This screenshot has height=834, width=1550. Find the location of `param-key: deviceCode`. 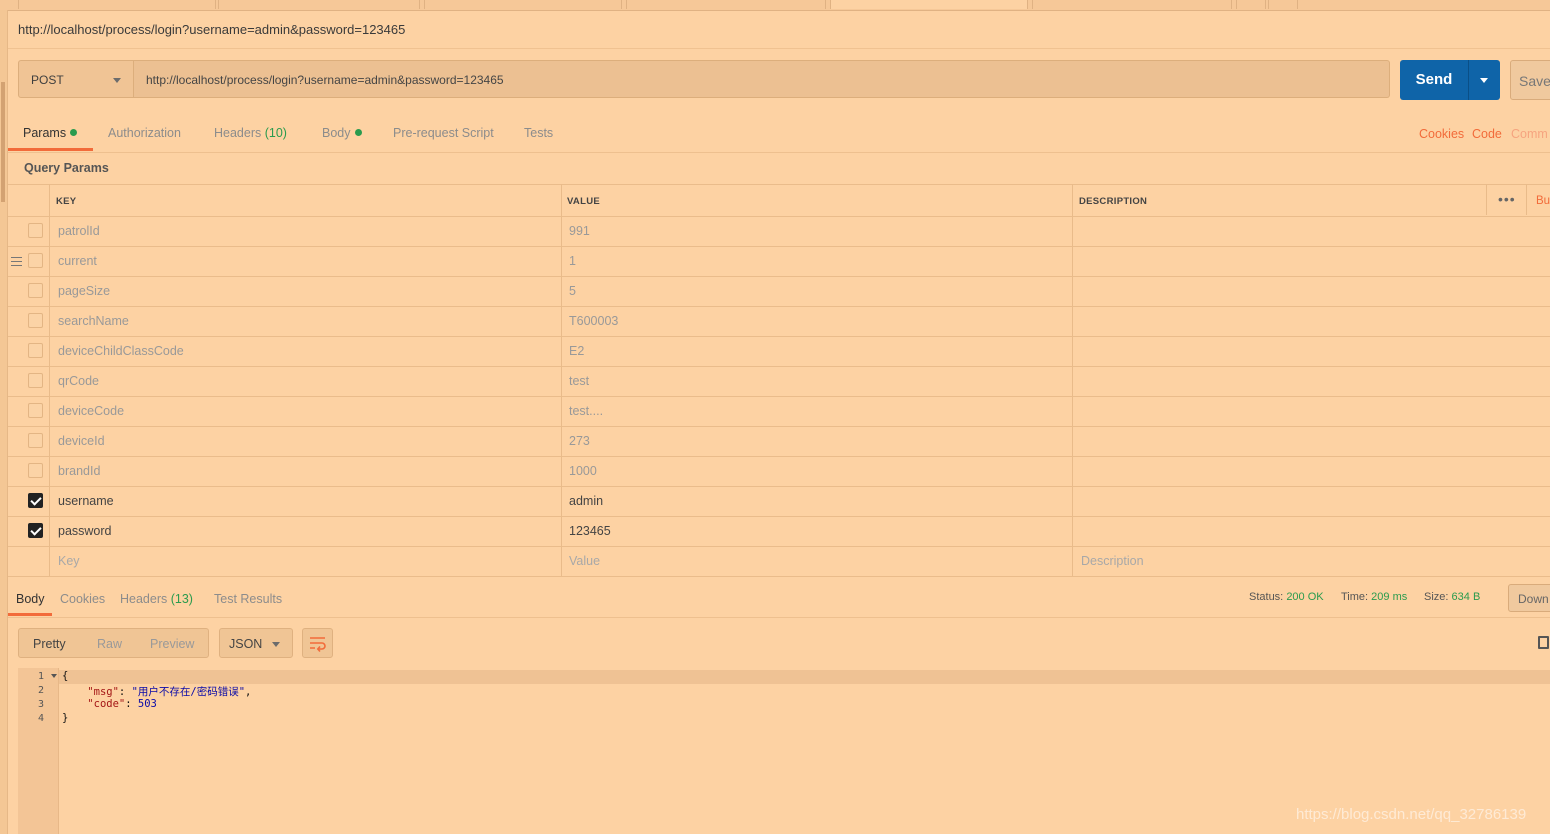

param-key: deviceCode is located at coordinates (91, 411).